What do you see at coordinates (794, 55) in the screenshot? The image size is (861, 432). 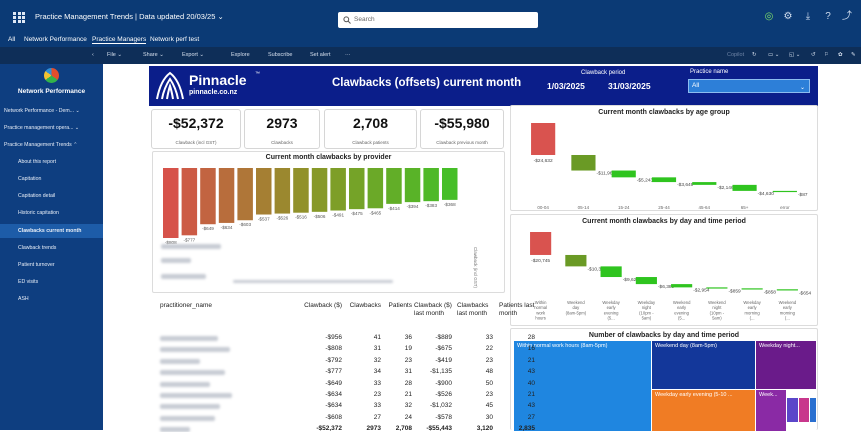 I see `view-icon: ◱ ⌄` at bounding box center [794, 55].